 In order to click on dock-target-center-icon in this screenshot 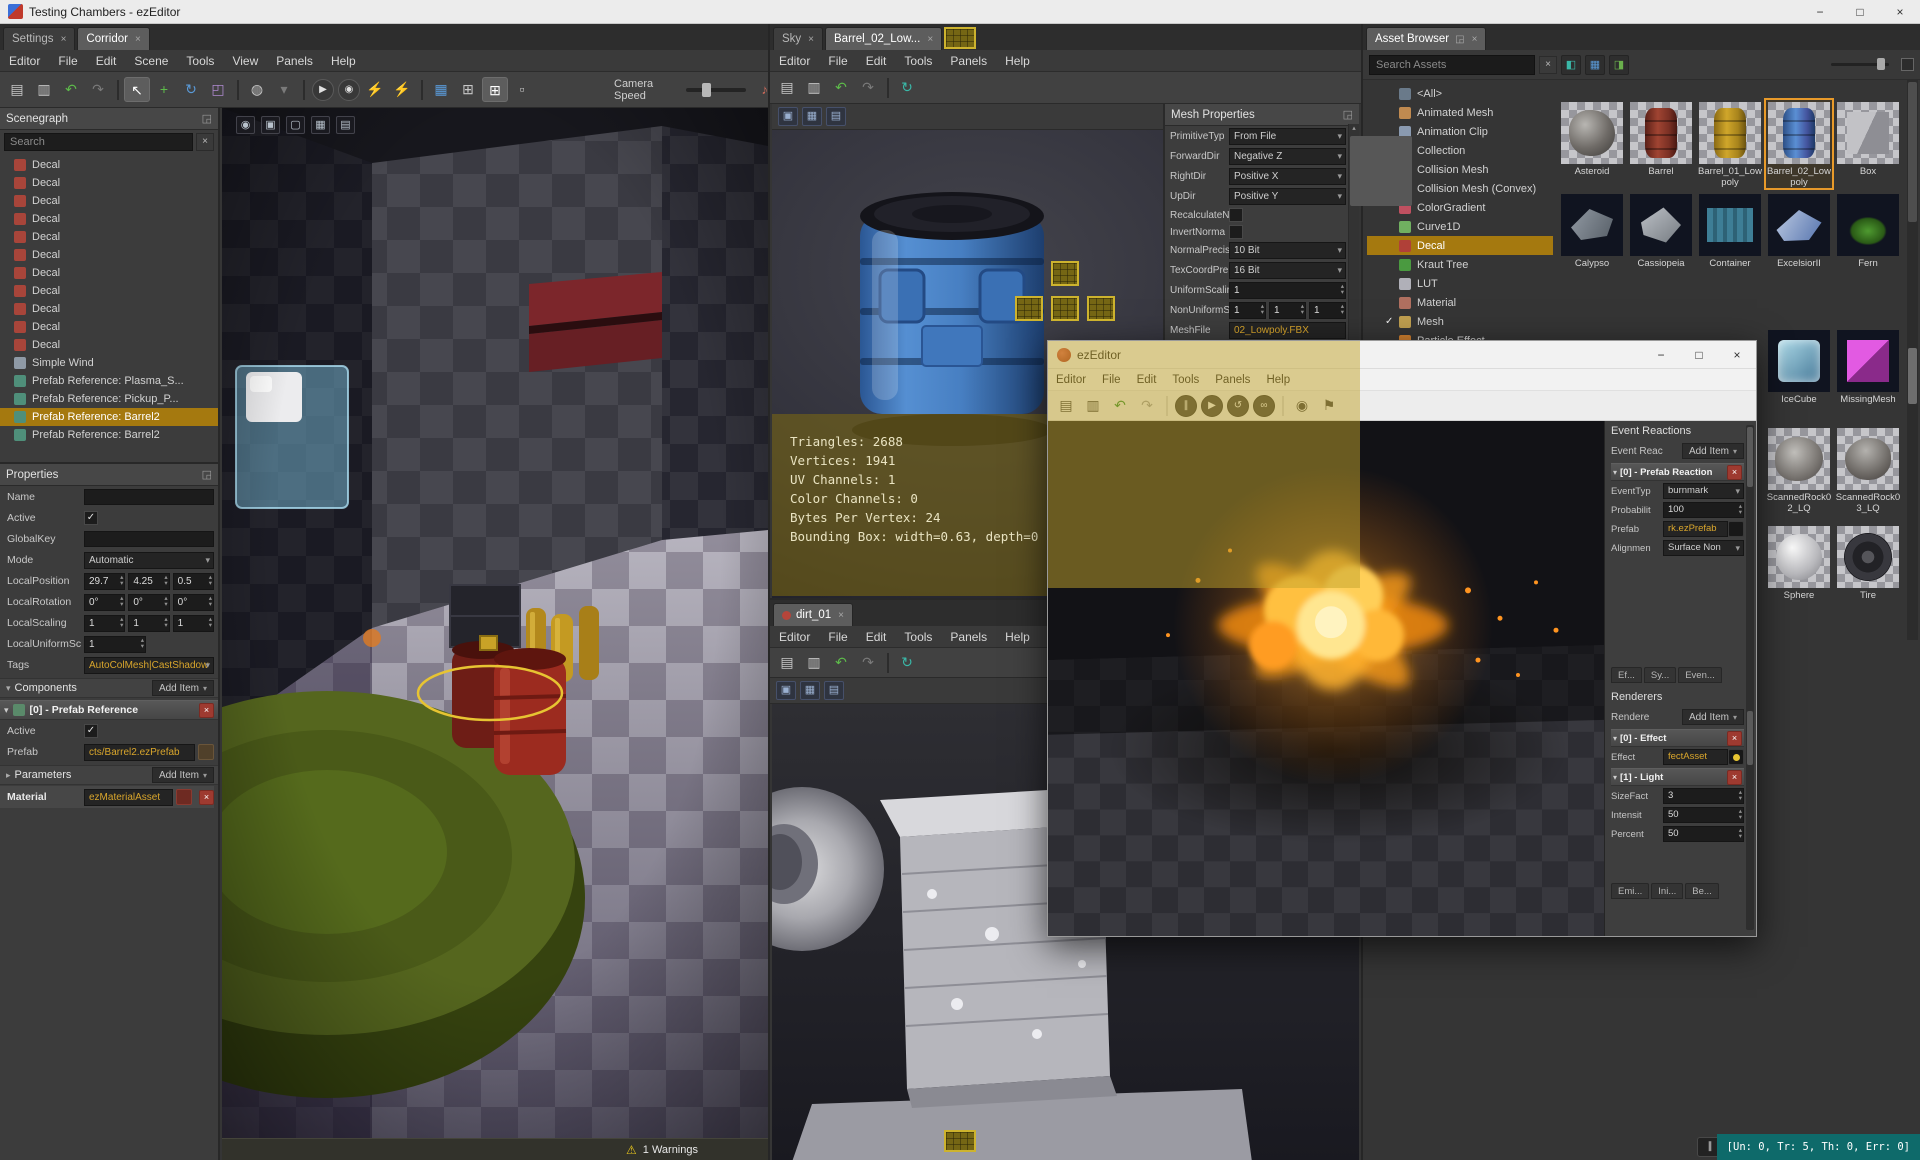, I will do `click(1065, 308)`.